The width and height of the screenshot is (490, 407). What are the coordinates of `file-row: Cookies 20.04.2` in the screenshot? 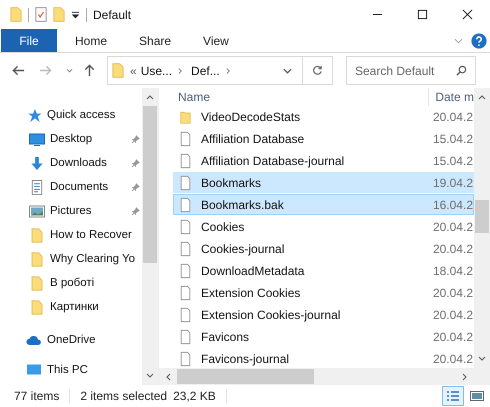 It's located at (323, 226).